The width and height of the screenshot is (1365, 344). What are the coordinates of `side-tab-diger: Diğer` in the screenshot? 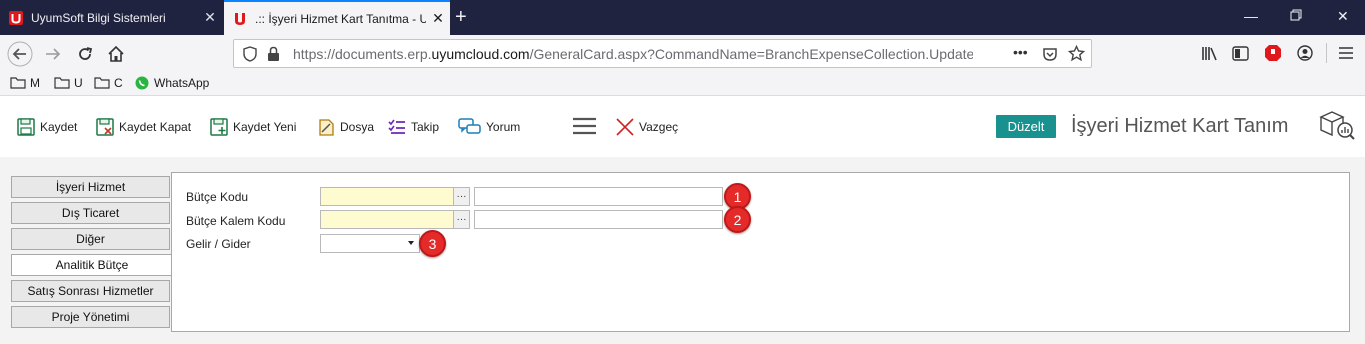 It's located at (90, 239).